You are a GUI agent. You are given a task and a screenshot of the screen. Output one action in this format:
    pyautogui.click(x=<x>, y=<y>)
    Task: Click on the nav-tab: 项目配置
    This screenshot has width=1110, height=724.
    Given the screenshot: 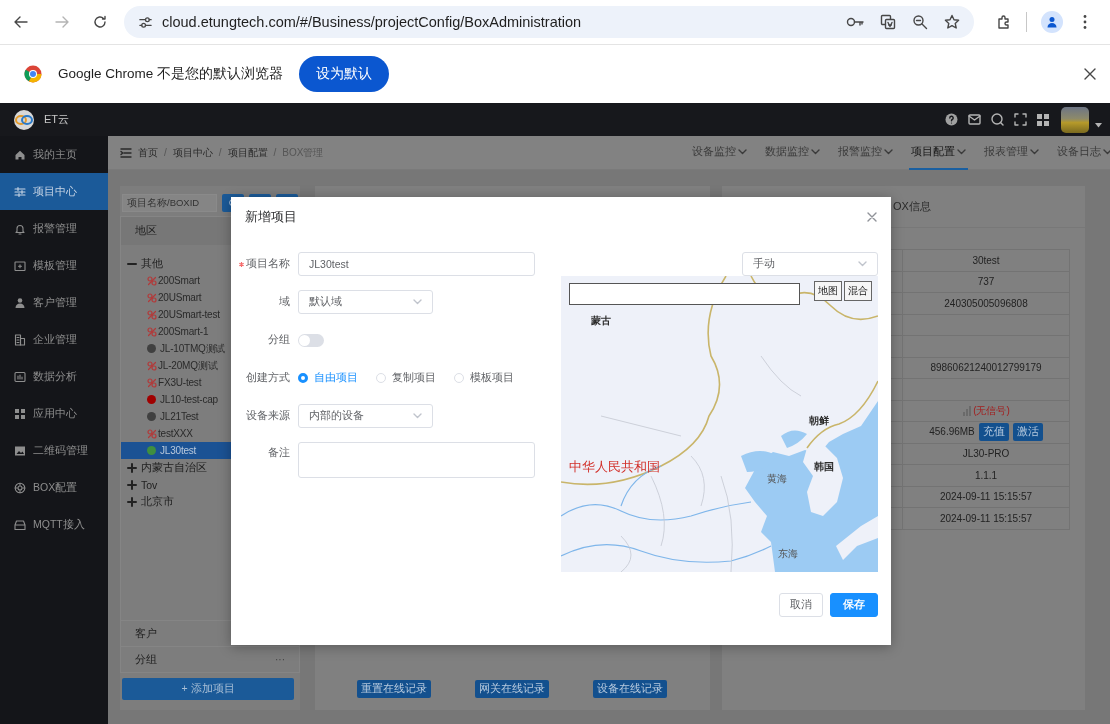 What is the action you would take?
    pyautogui.click(x=938, y=152)
    